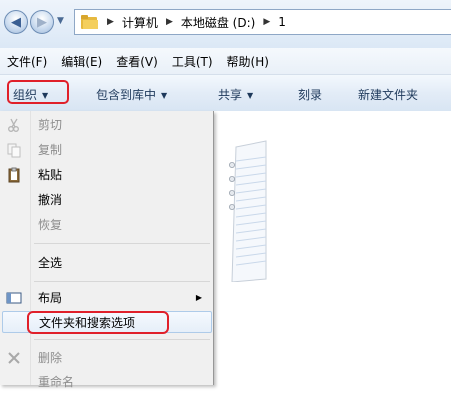 The height and width of the screenshot is (393, 451). I want to click on folder-options-highlight-annotation, so click(98, 322).